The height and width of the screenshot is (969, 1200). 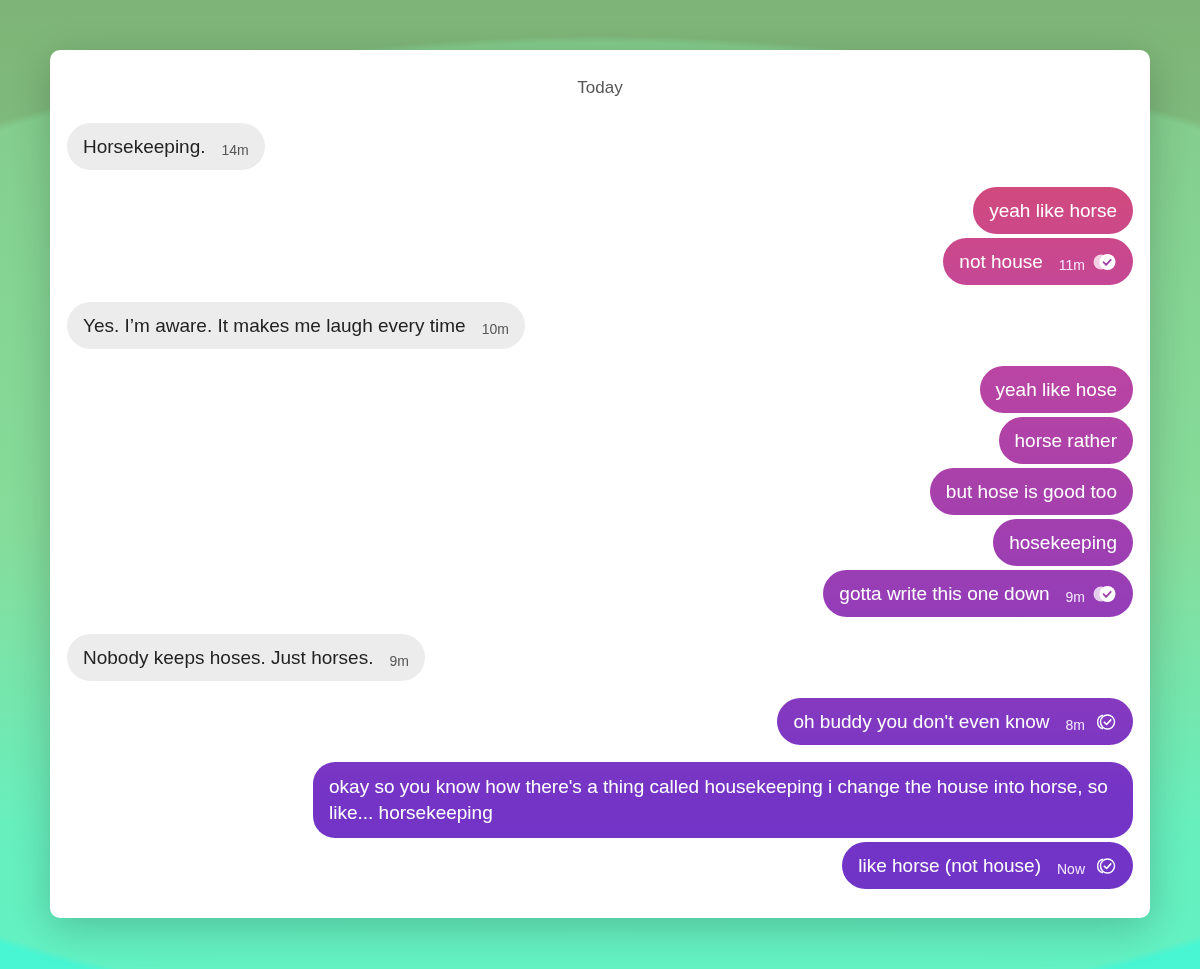 What do you see at coordinates (296, 325) in the screenshot?
I see `received-message: Yes. I’m aware. It makes me laugh every time 10m` at bounding box center [296, 325].